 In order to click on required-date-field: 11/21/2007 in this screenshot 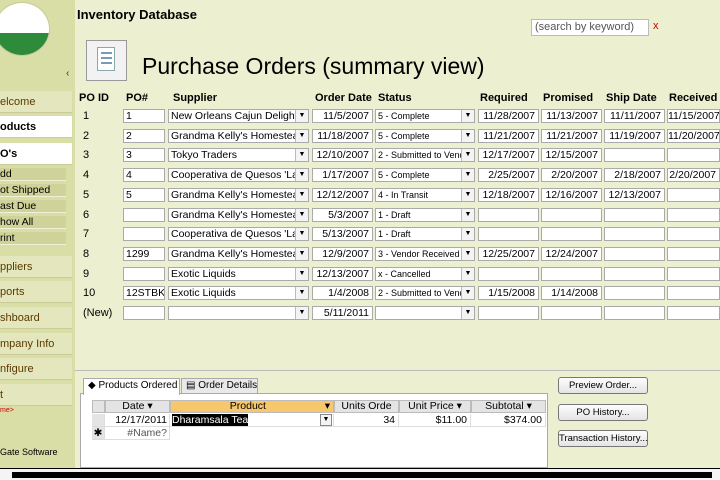, I will do `click(508, 135)`.